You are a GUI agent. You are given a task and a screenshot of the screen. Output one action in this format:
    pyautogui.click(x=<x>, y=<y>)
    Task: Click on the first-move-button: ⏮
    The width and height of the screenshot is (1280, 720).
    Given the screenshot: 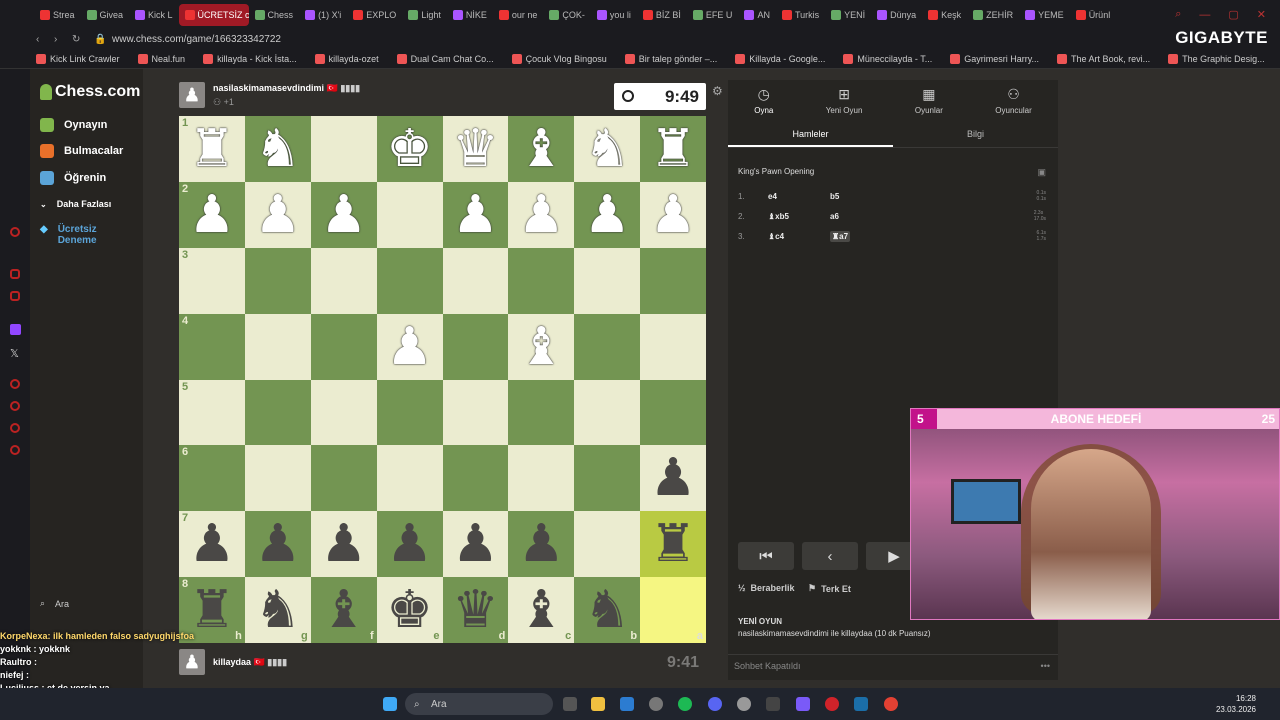 What is the action you would take?
    pyautogui.click(x=766, y=556)
    